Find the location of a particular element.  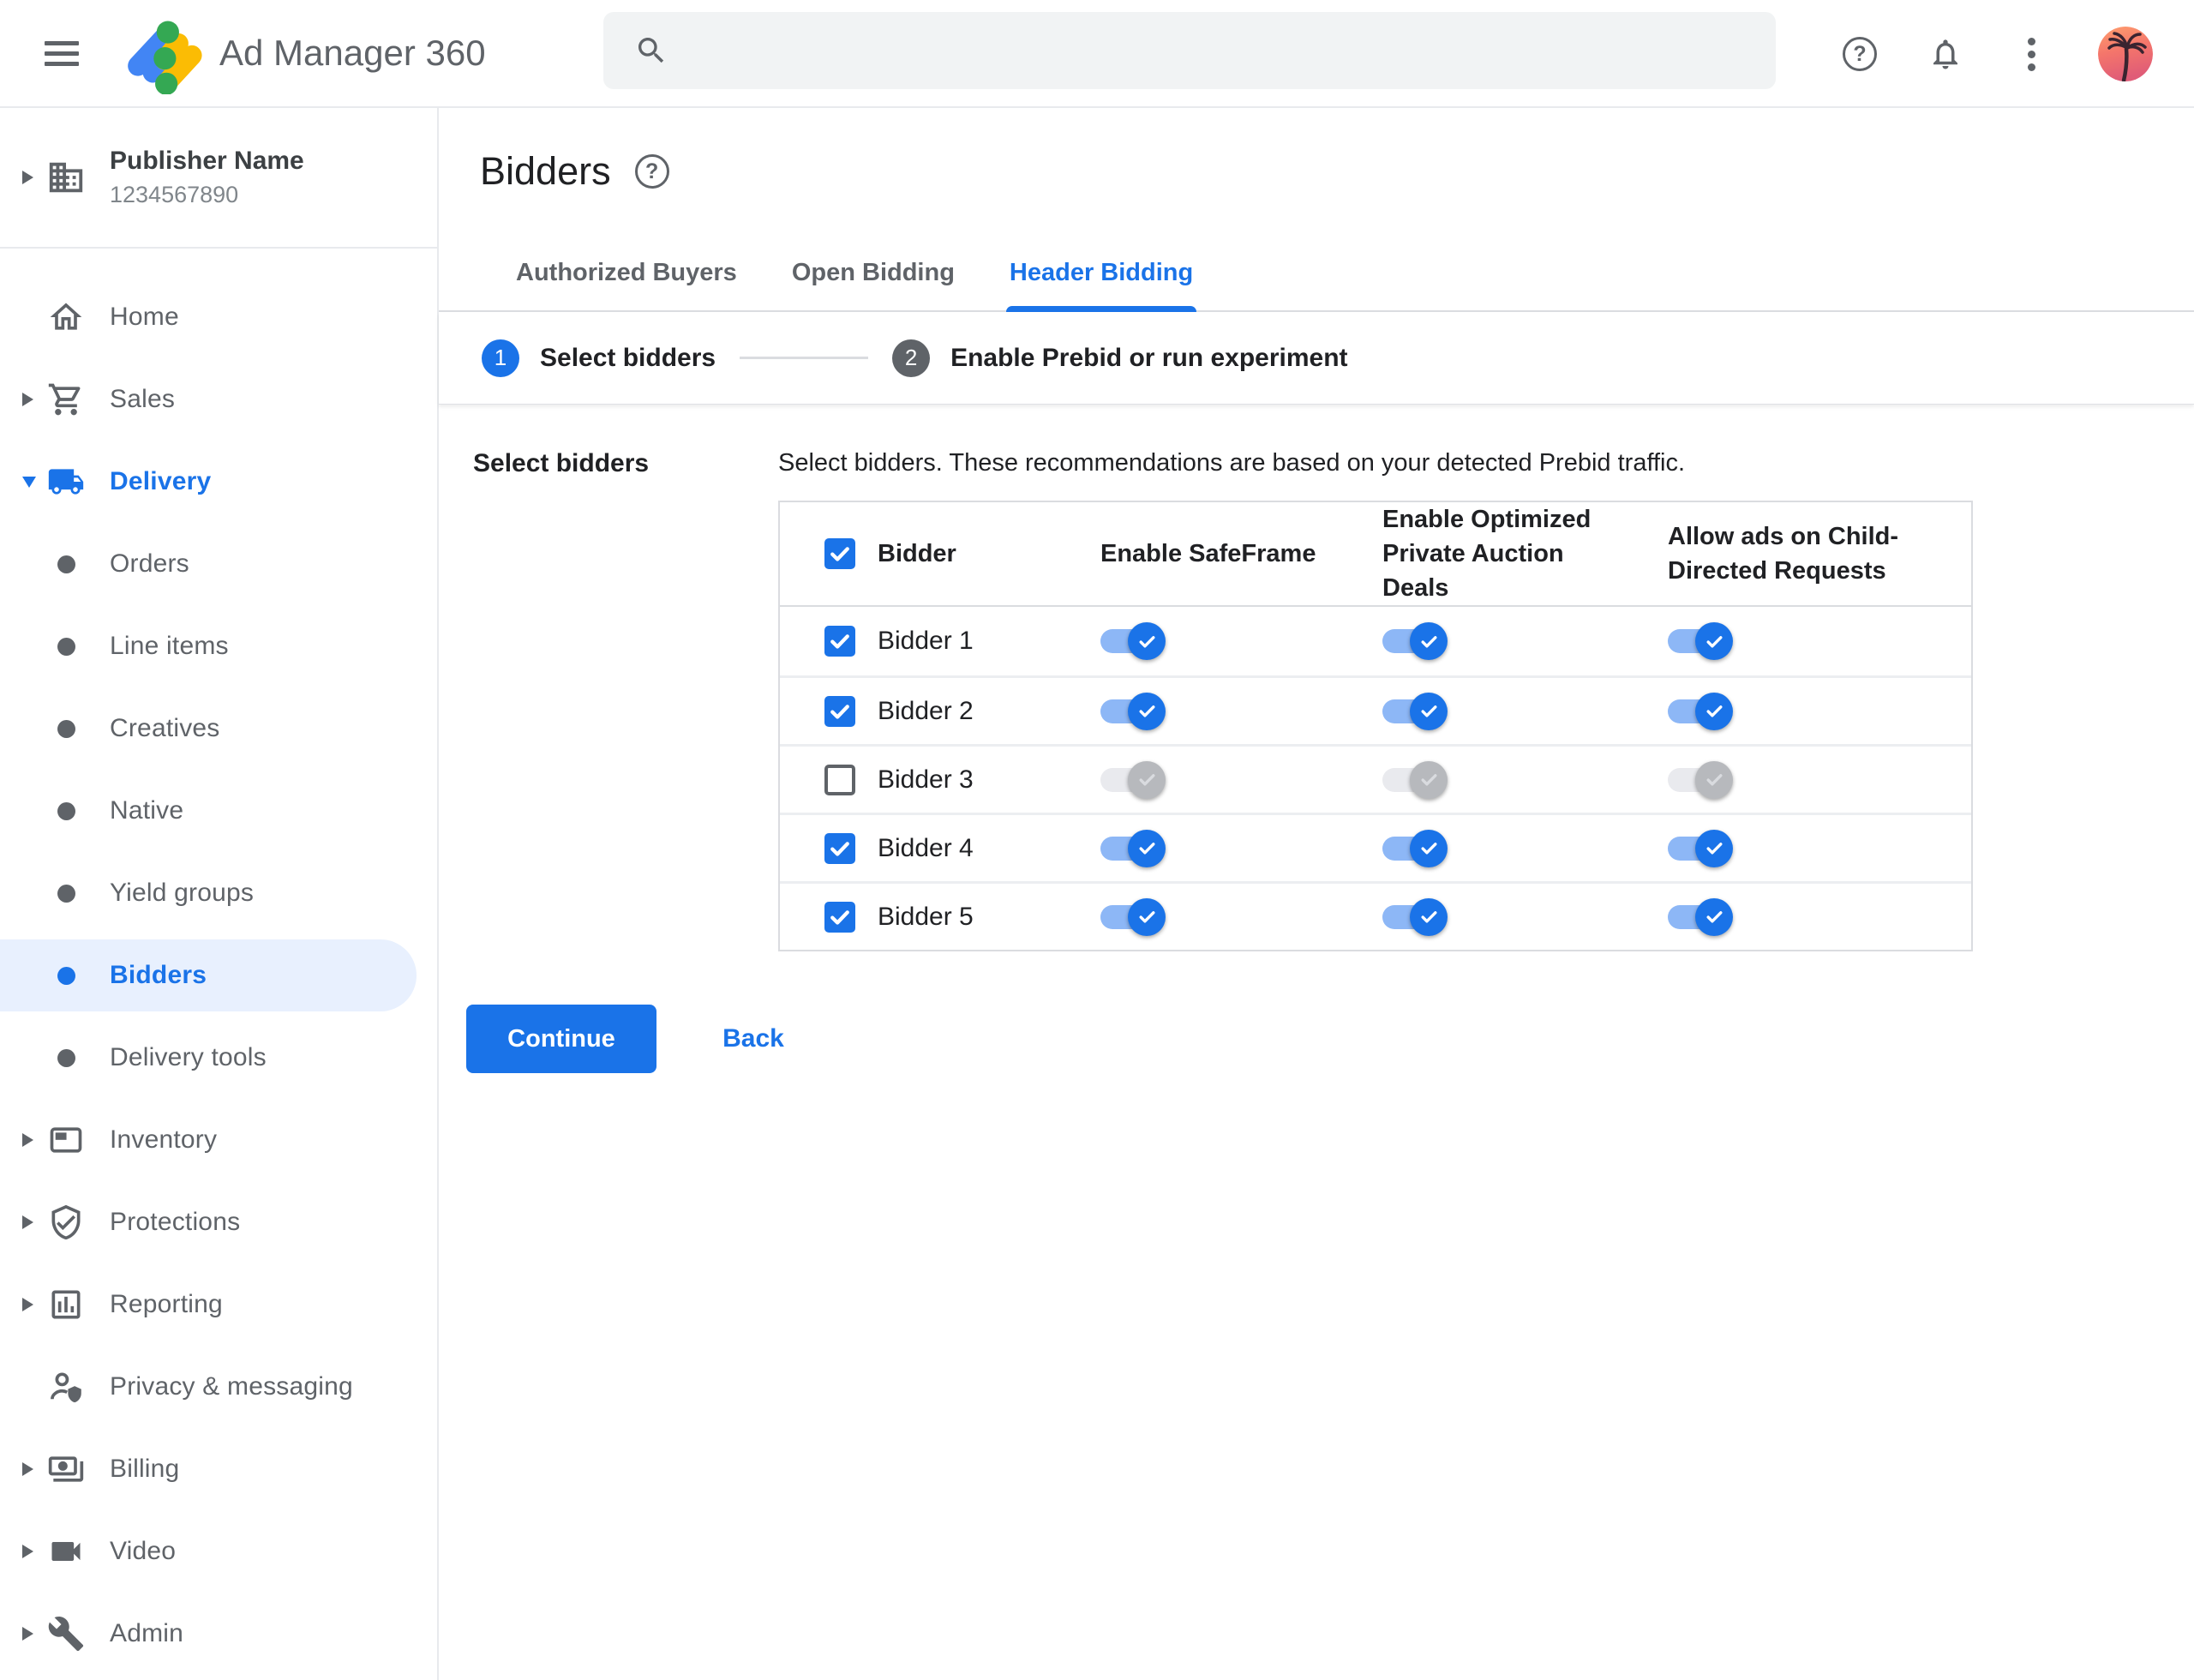

kebab-menu-icon is located at coordinates (2031, 54).